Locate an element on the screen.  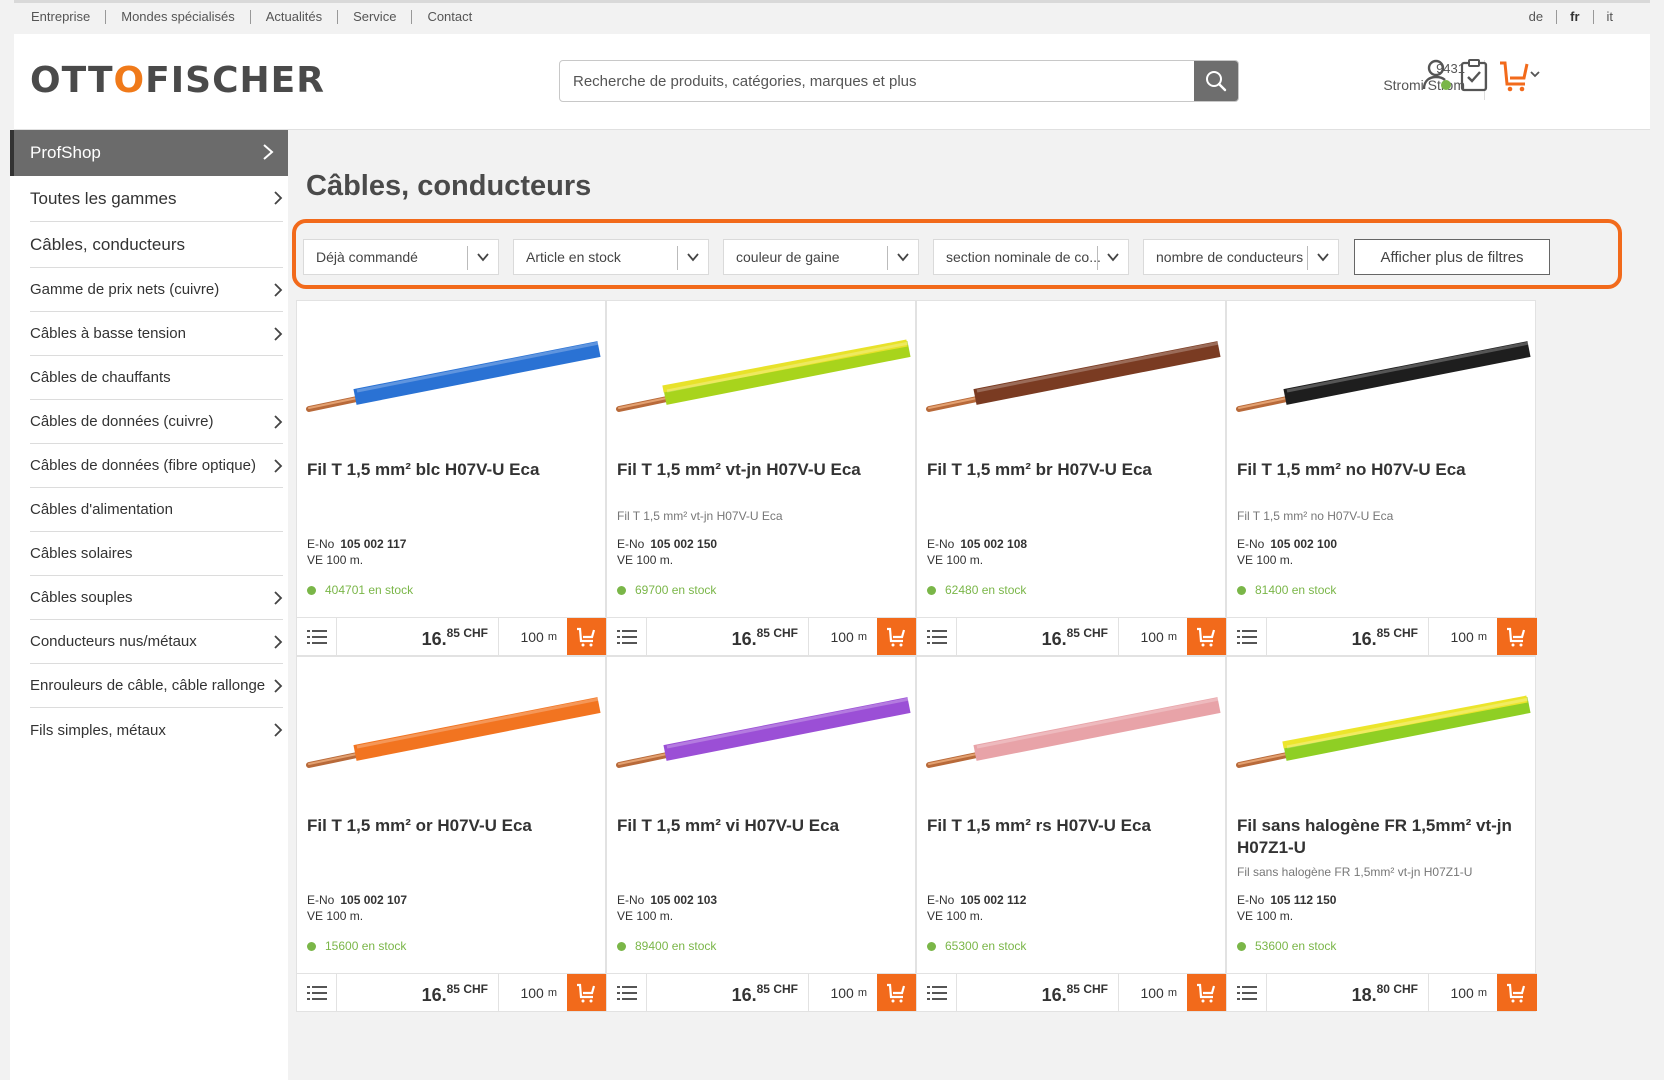
sidebar-profshop: ProfShop is located at coordinates (149, 153).